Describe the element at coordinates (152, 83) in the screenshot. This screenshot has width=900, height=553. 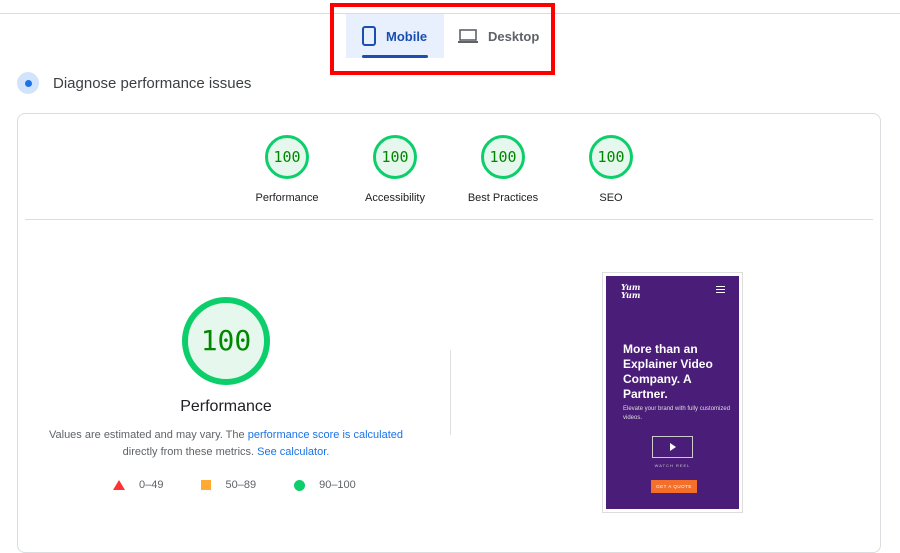
I see `section-title: Diagnose performance issues` at that location.